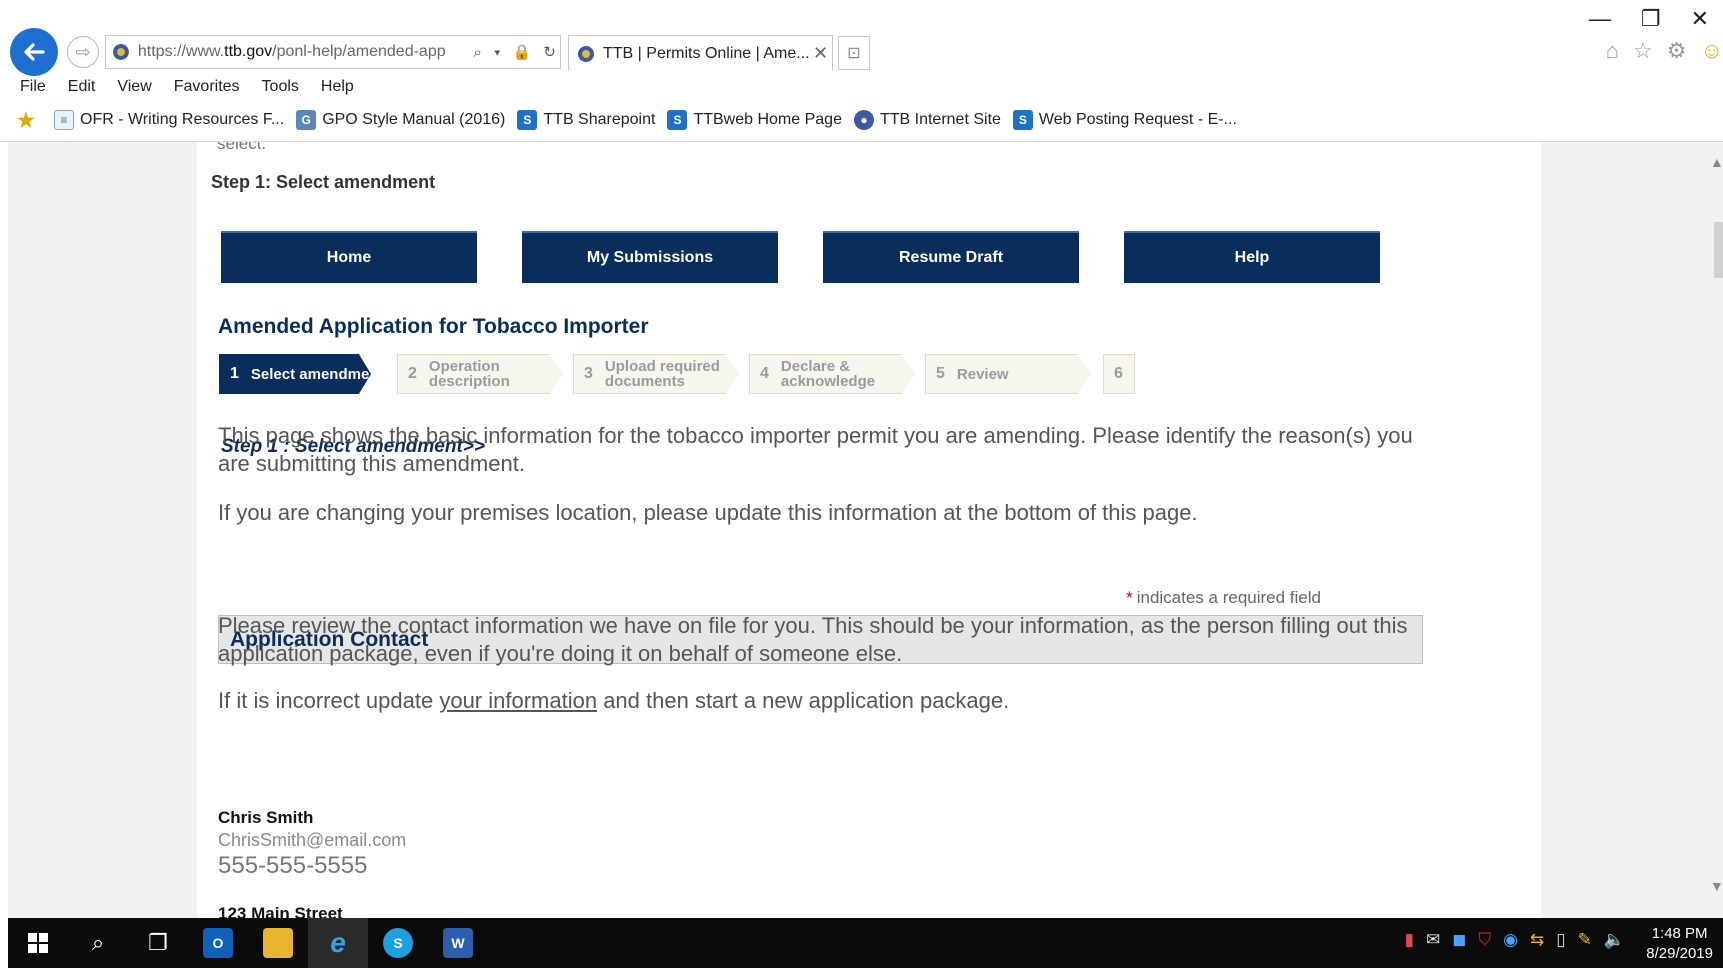  I want to click on taskbar-clock: 1:48 PM 8/29/2019, so click(1679, 944).